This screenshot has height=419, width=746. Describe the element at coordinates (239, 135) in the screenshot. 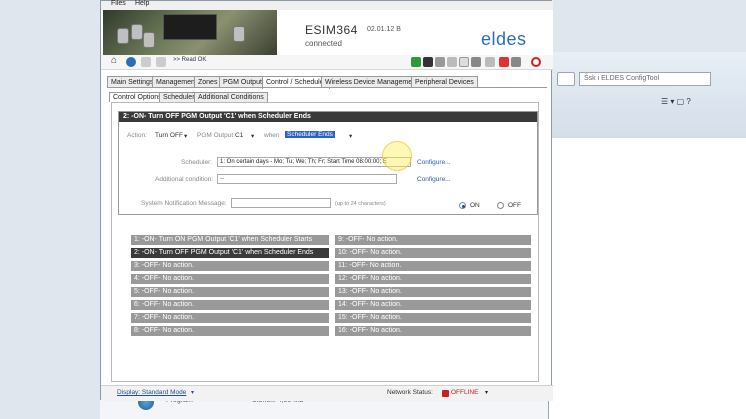

I see `output-select: C1` at that location.